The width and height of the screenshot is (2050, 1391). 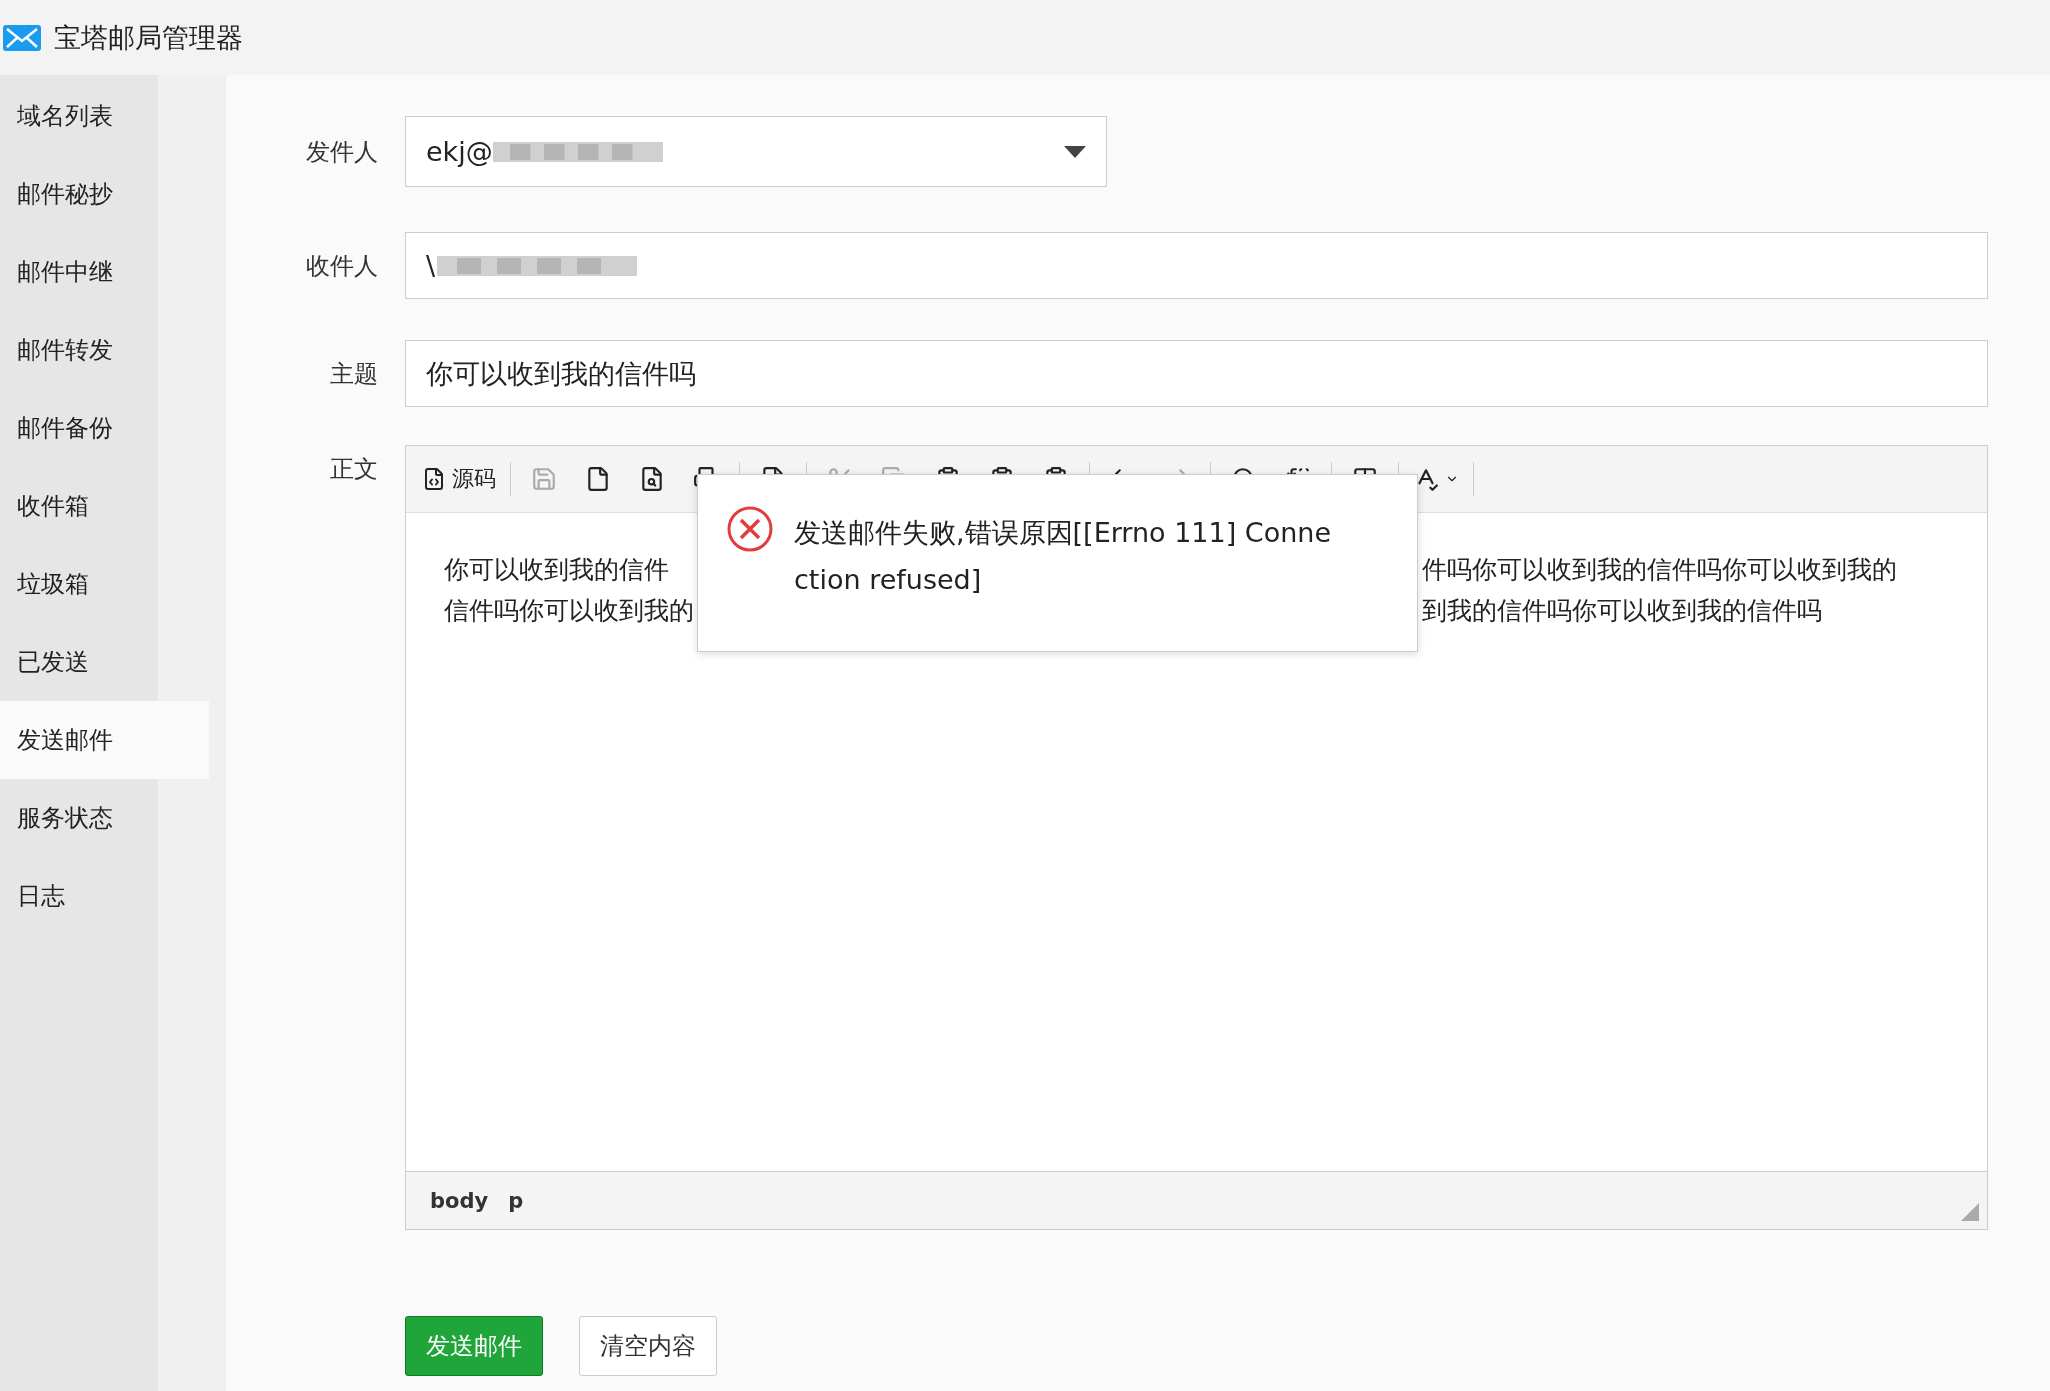 I want to click on element-path: p, so click(x=516, y=1200).